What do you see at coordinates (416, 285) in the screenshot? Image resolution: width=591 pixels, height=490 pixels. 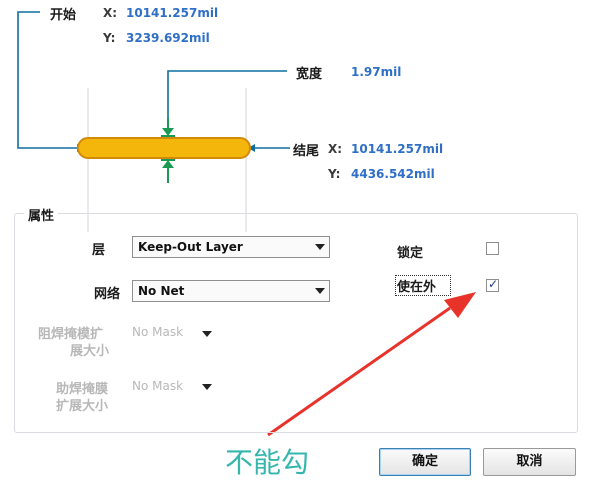 I see `keepout-label: 使在外` at bounding box center [416, 285].